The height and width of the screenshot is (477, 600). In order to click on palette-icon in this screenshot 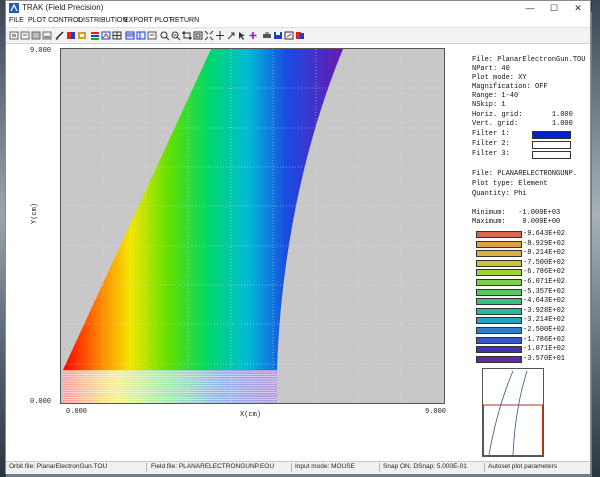, I will do `click(71, 35)`.